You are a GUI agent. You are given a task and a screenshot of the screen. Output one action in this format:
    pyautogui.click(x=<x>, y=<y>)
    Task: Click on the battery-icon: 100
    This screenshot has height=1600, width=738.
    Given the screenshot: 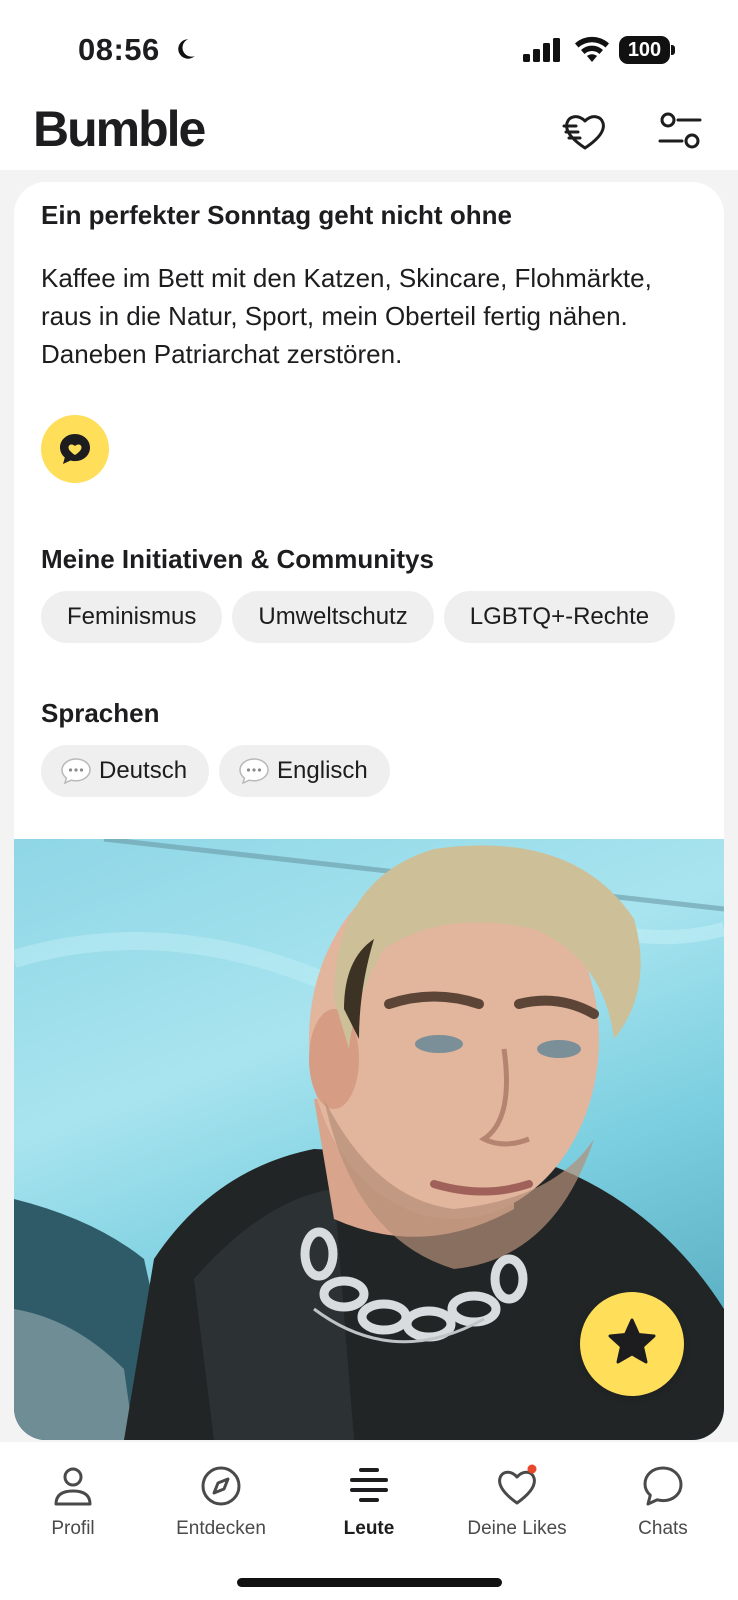 What is the action you would take?
    pyautogui.click(x=647, y=50)
    